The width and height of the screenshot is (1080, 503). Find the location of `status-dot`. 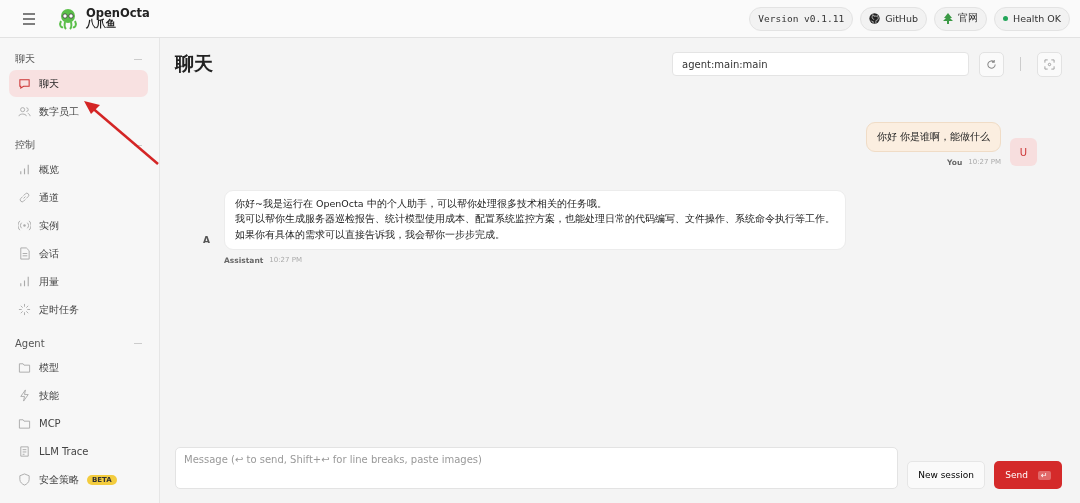

status-dot is located at coordinates (1006, 18).